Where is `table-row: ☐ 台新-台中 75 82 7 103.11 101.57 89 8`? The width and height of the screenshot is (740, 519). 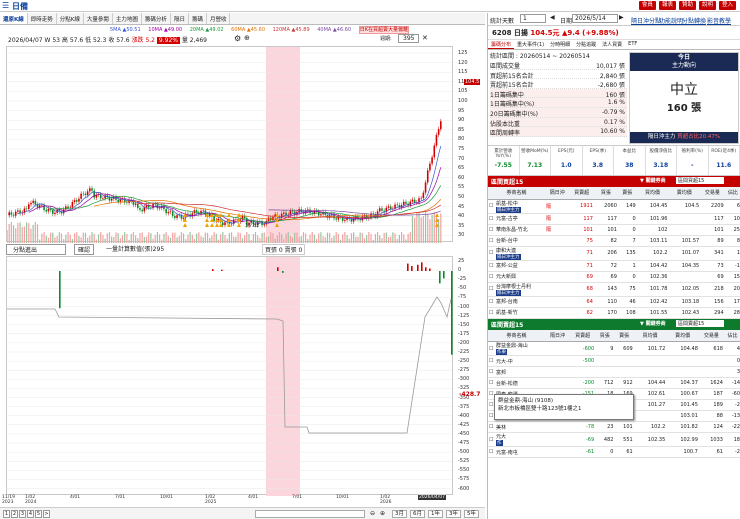
table-row: ☐ 台新-台中 75 82 7 103.11 101.57 89 8 is located at coordinates (614, 241).